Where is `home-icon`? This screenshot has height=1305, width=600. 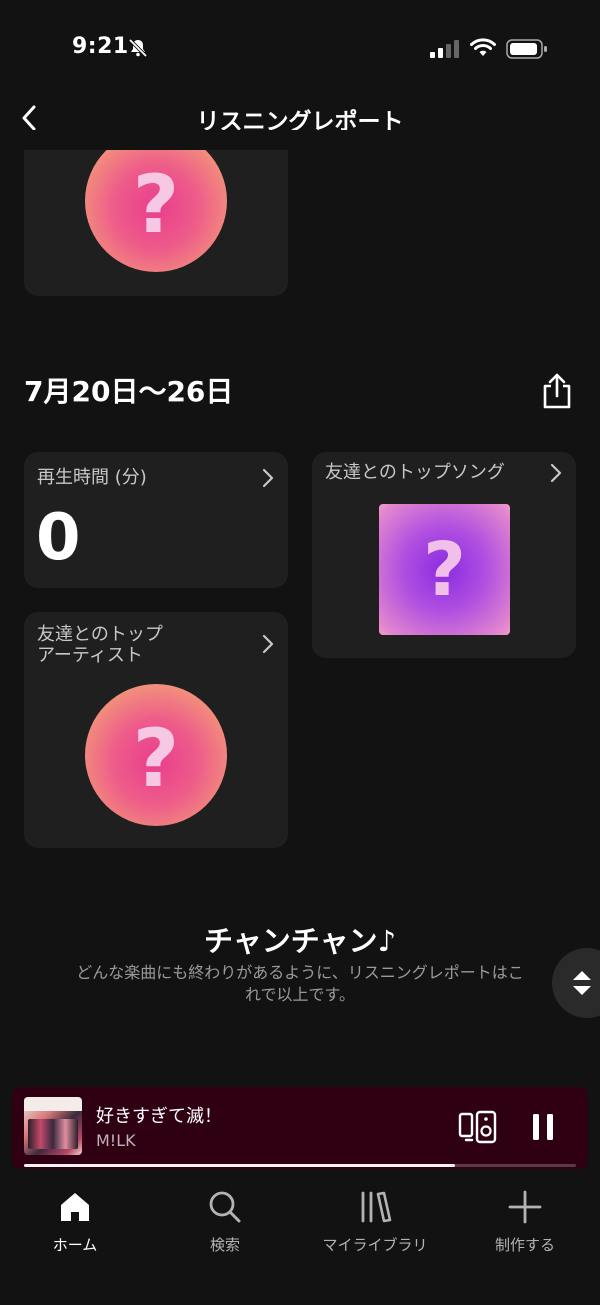
home-icon is located at coordinates (75, 1207).